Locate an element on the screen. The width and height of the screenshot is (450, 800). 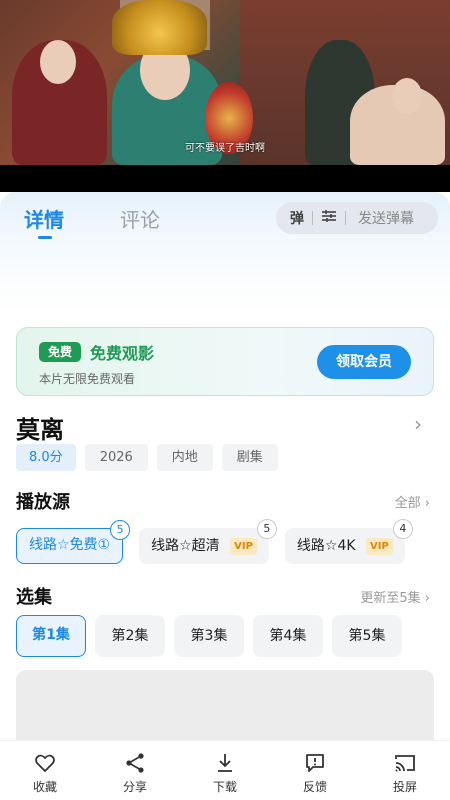
episodes-update-link: 更新至5集 › is located at coordinates (395, 596).